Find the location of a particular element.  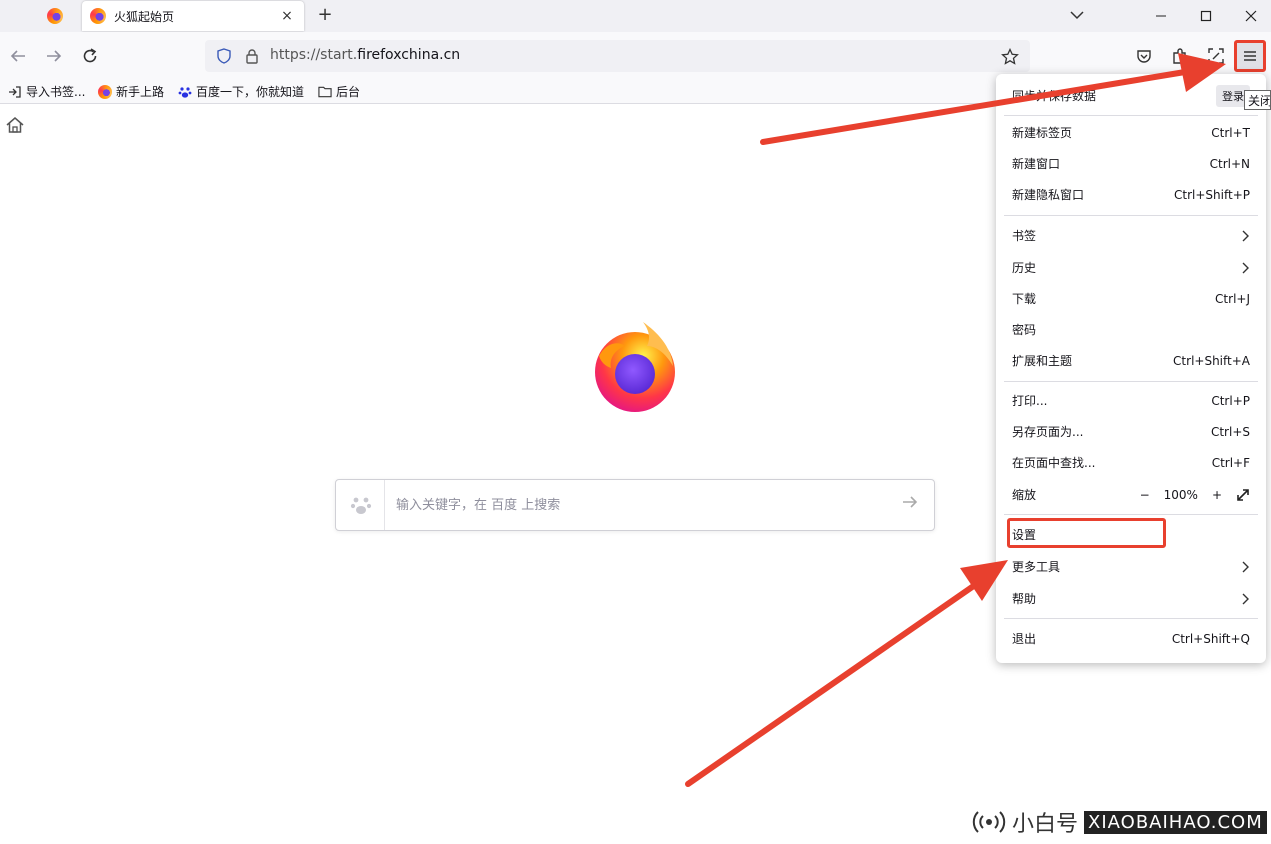

watermark-brand: 小白号 XIAOBAIHAO.COM is located at coordinates (1119, 822).